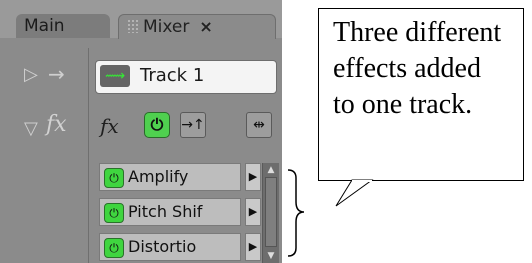 The image size is (532, 263). Describe the element at coordinates (296, 213) in the screenshot. I see `grouping-brace` at that location.